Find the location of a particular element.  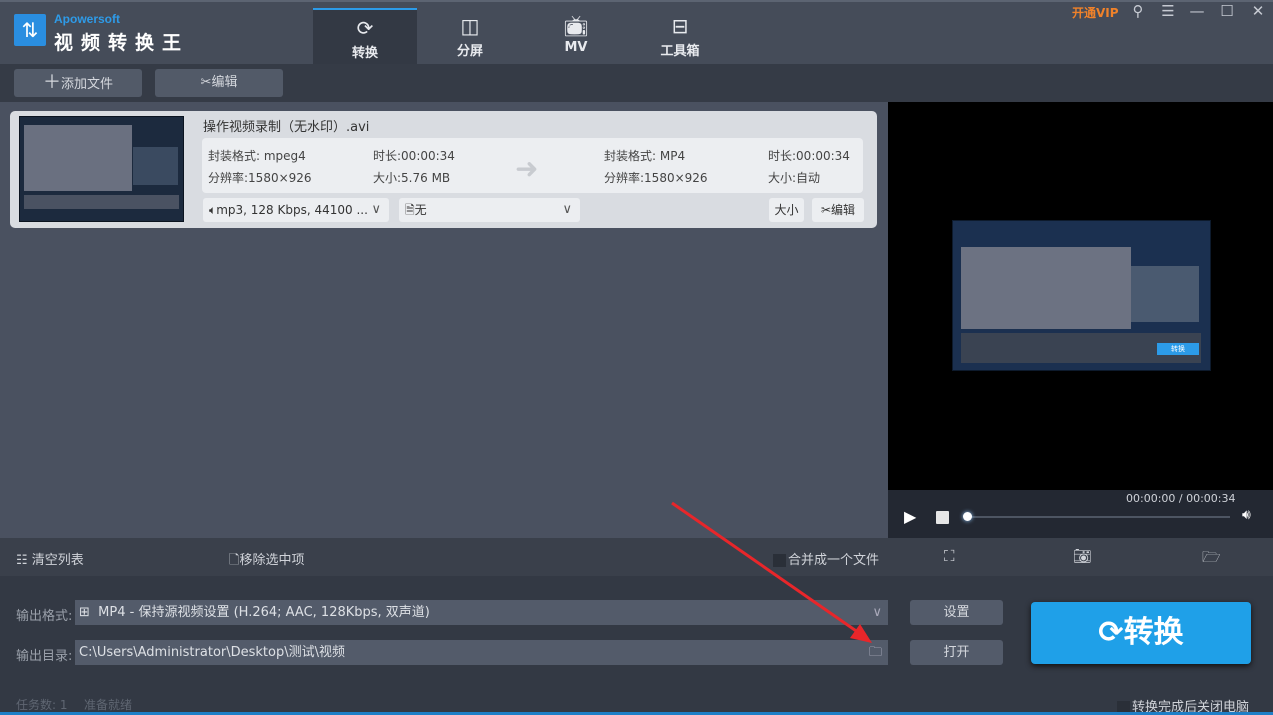

close-icon: ✕ is located at coordinates (1258, 11).